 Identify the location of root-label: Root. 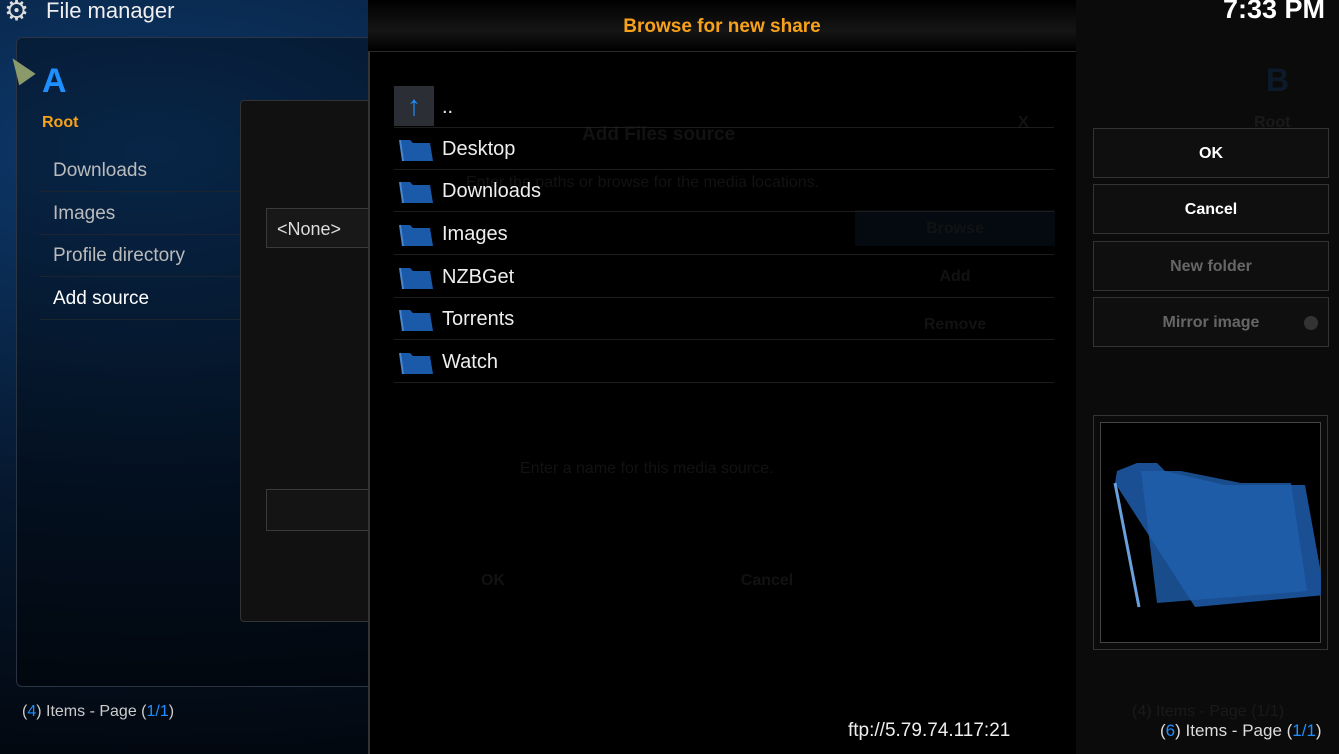
(60, 122).